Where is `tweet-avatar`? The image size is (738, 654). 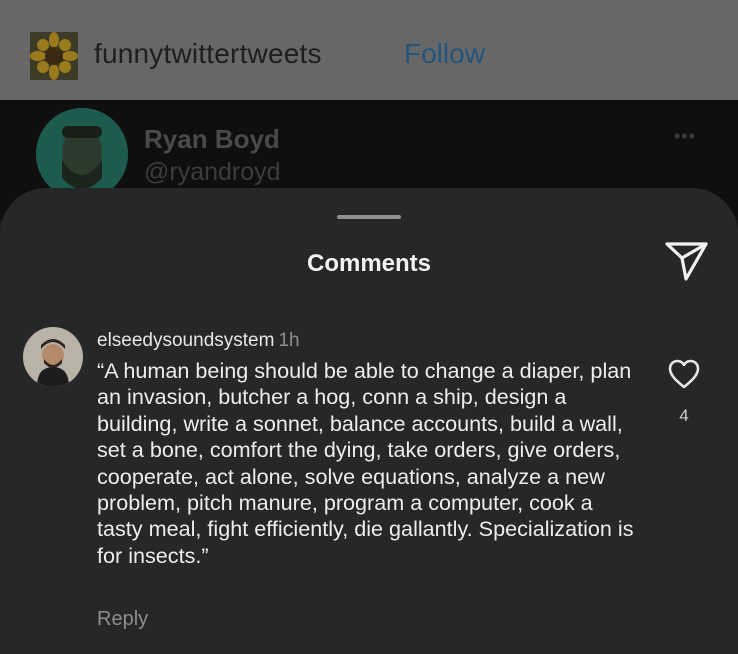
tweet-avatar is located at coordinates (82, 154).